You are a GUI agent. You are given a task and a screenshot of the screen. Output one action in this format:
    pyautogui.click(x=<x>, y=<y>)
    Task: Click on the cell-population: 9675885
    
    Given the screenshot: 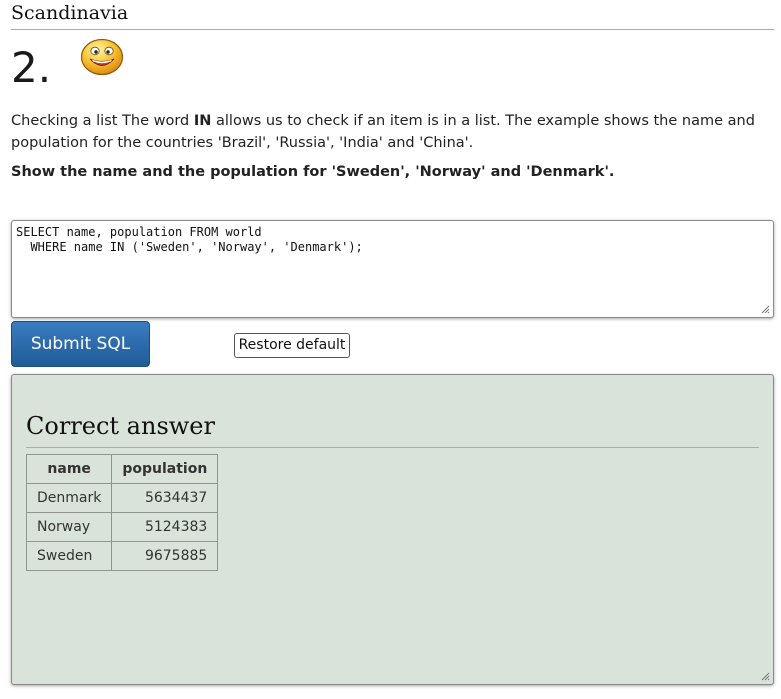 What is the action you would take?
    pyautogui.click(x=165, y=556)
    